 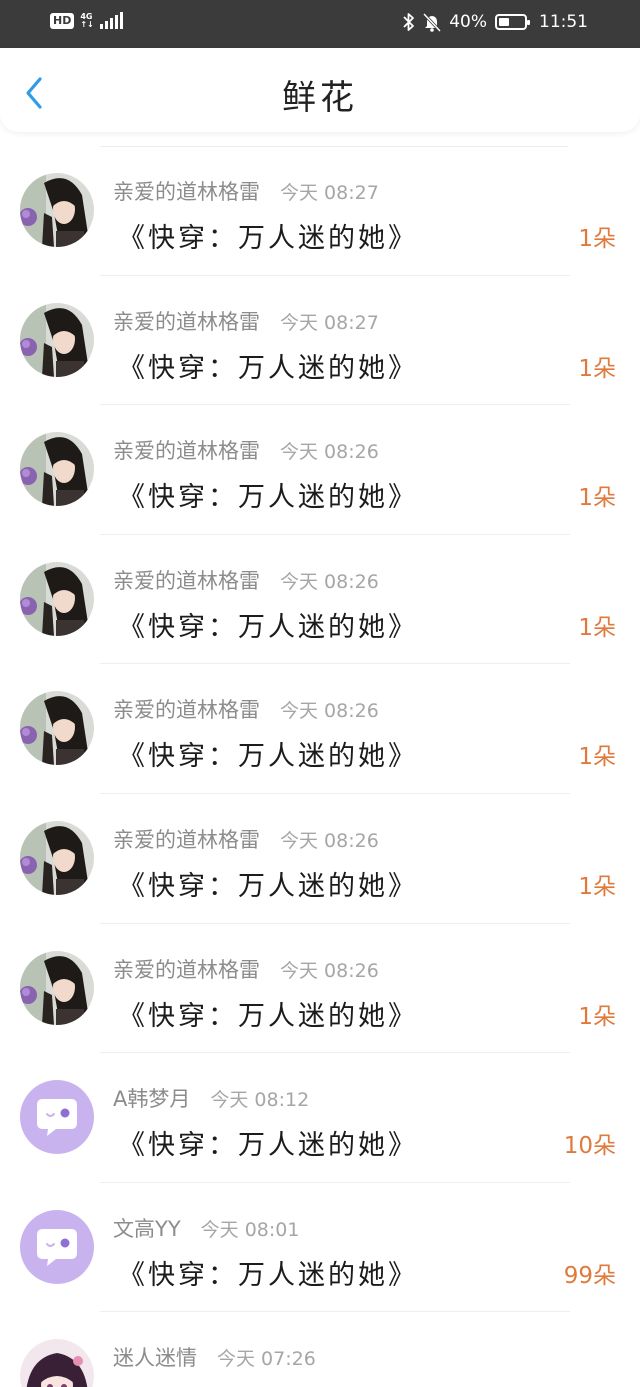 I want to click on signal-icon, so click(x=111, y=20).